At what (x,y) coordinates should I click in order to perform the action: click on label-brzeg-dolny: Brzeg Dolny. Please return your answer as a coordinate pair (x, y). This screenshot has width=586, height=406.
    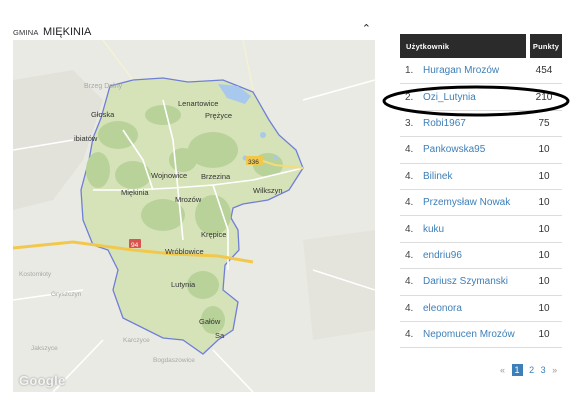
    Looking at the image, I should click on (103, 86).